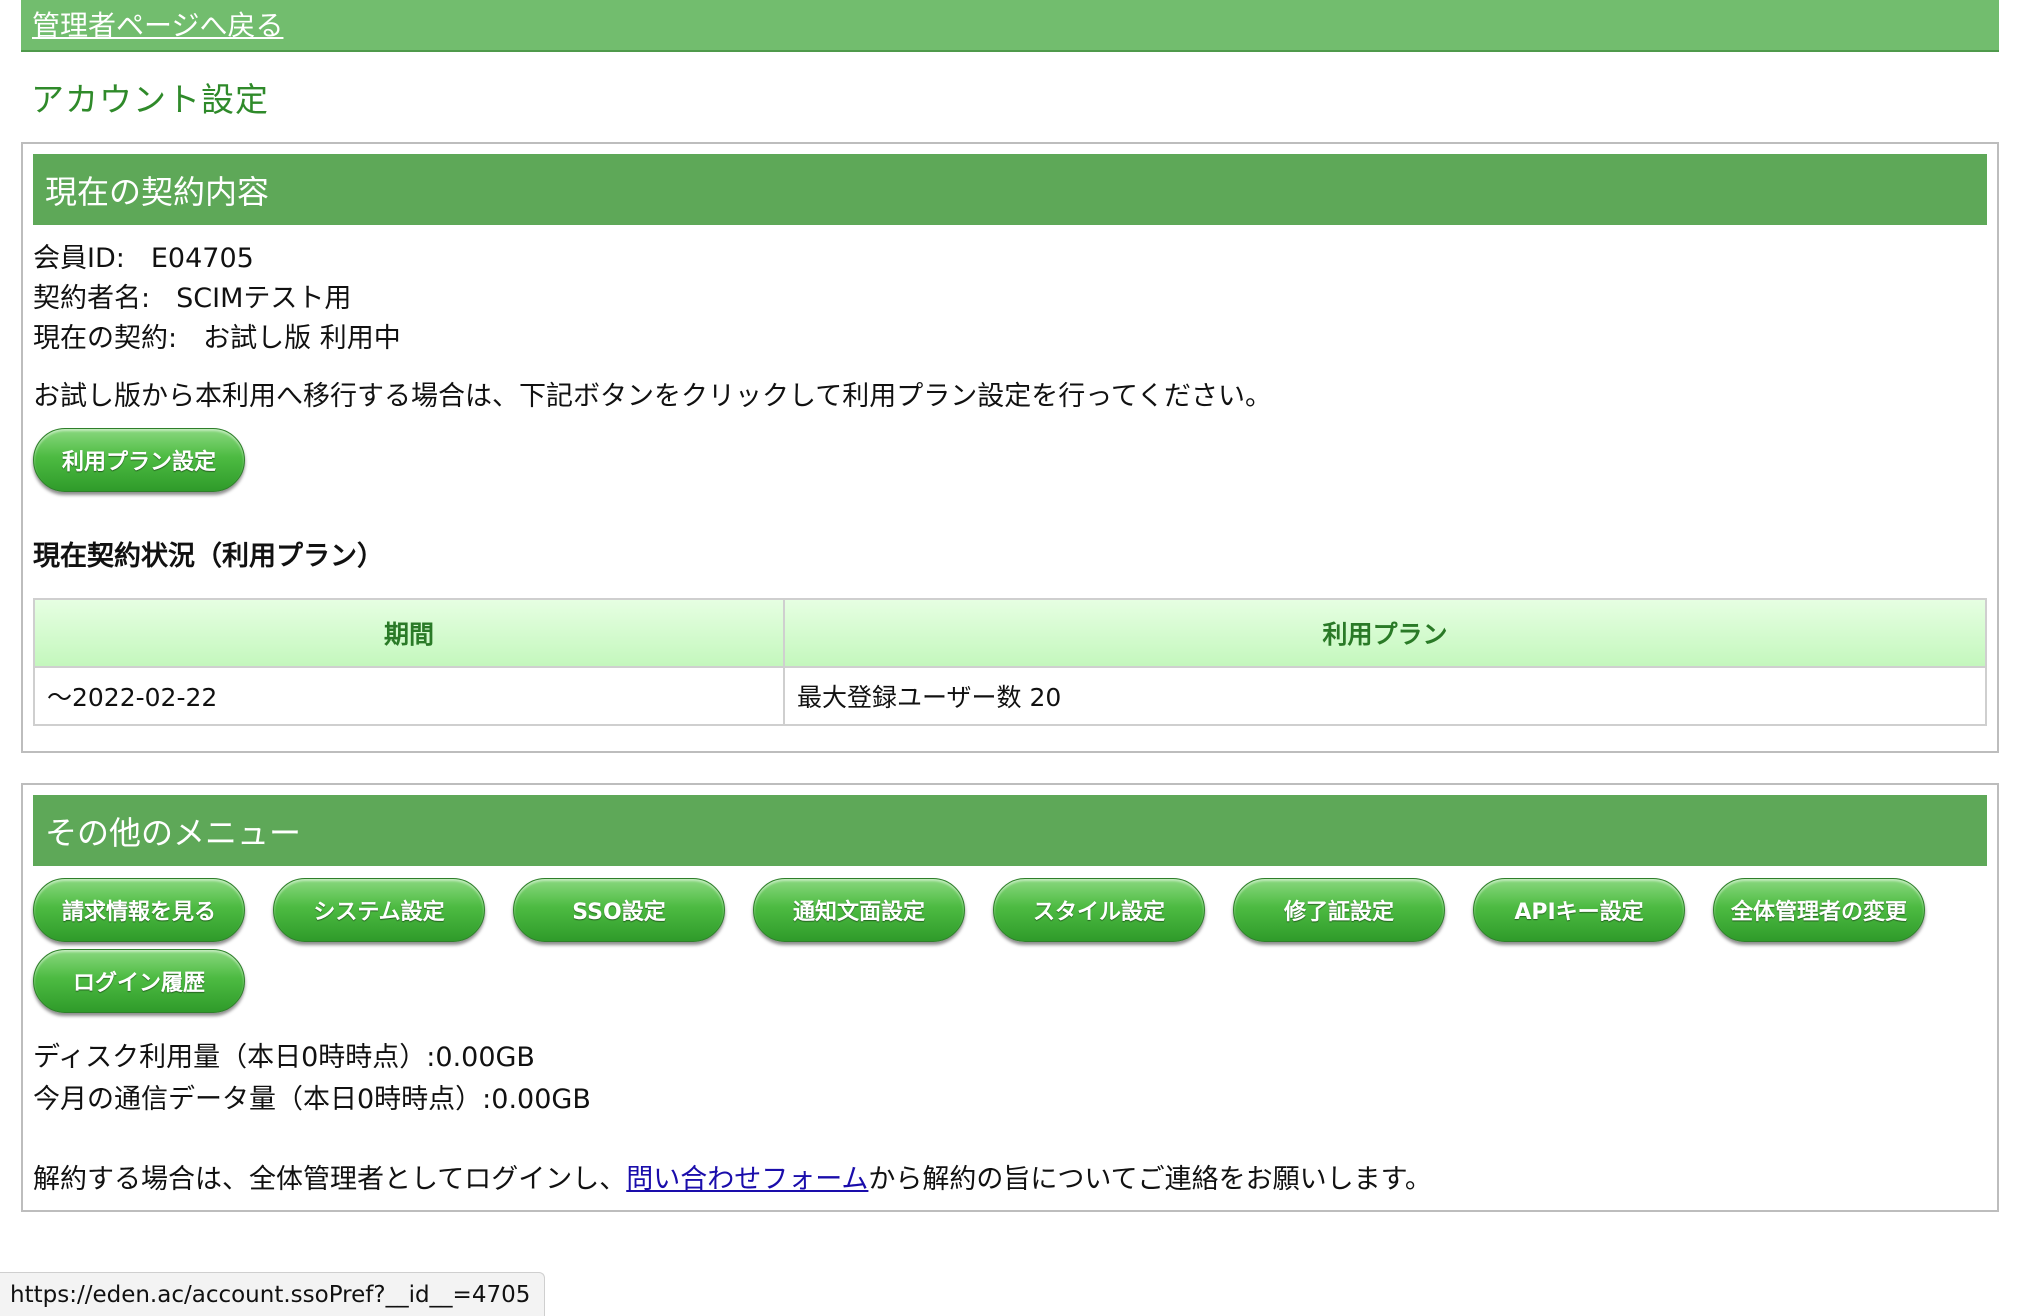 The image size is (2020, 1316). Describe the element at coordinates (1010, 189) in the screenshot. I see `contract-panel-header: 現在の契約内容` at that location.